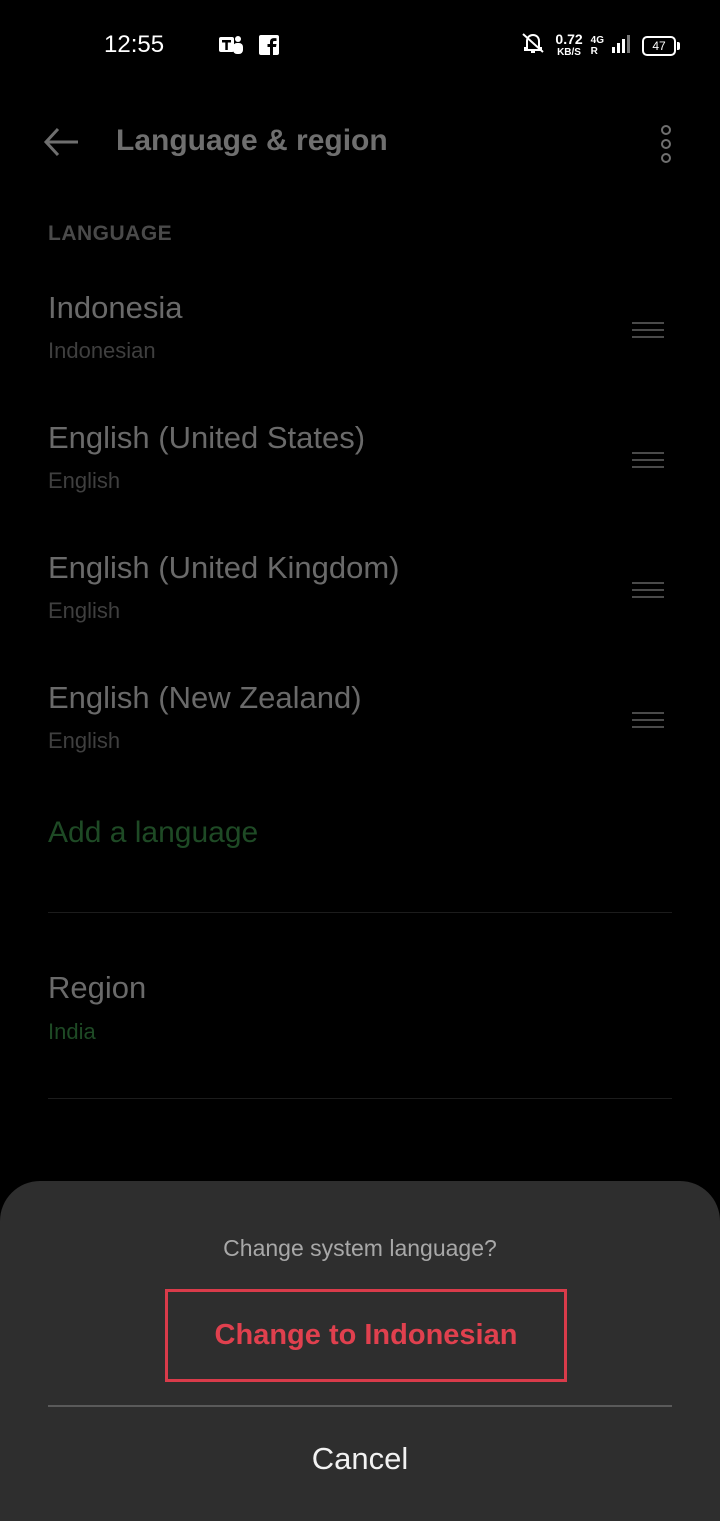 Image resolution: width=720 pixels, height=1521 pixels. What do you see at coordinates (207, 437) in the screenshot?
I see `language-name: English (United States)` at bounding box center [207, 437].